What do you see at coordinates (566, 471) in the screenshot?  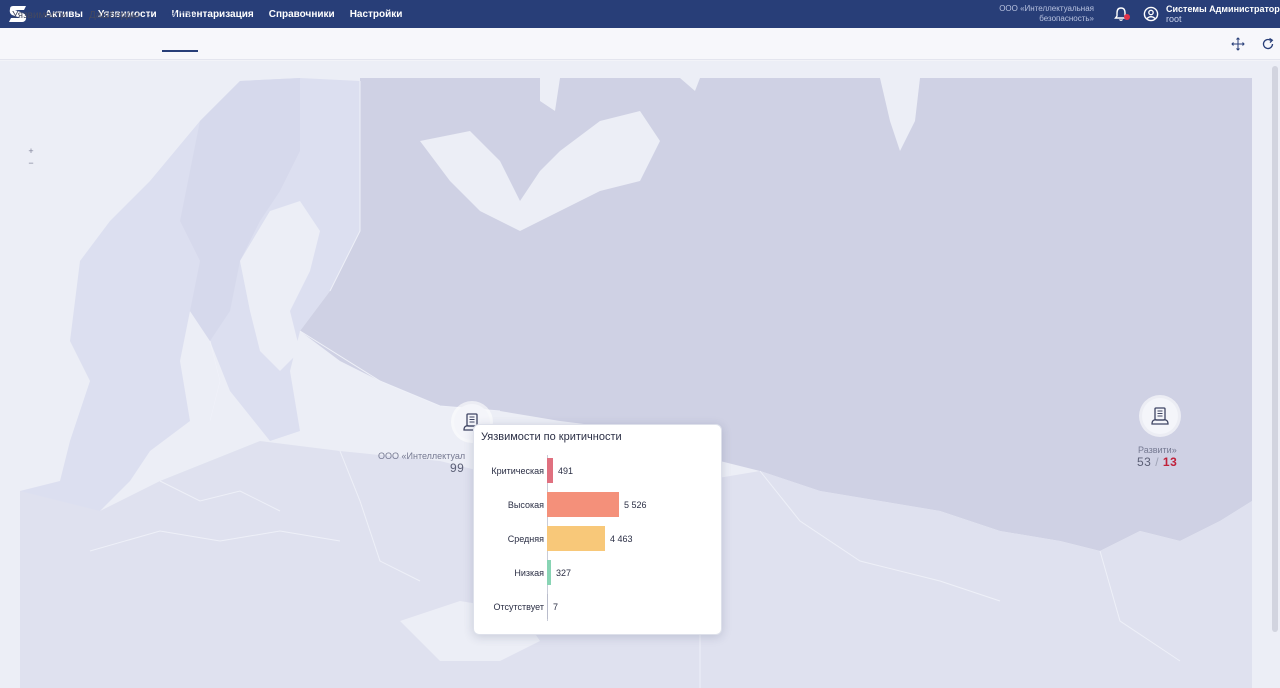 I see `bar-value-label: 491` at bounding box center [566, 471].